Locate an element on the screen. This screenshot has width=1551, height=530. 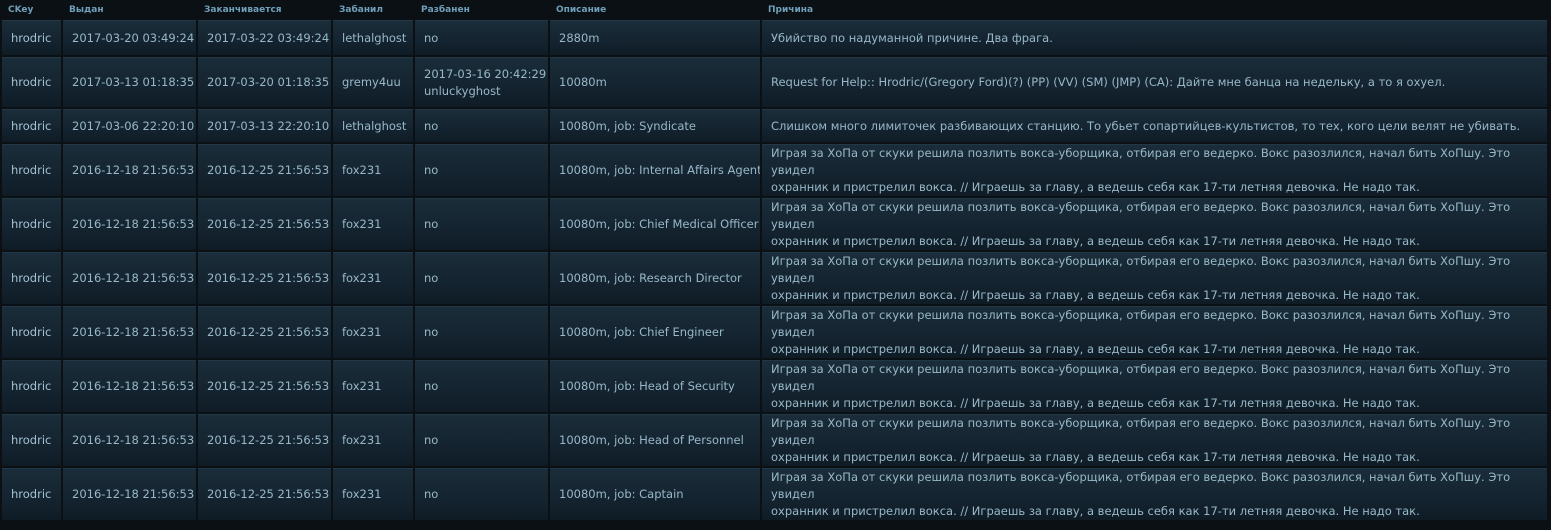
cell-description: 10080m, job: Head of Security is located at coordinates (655, 386).